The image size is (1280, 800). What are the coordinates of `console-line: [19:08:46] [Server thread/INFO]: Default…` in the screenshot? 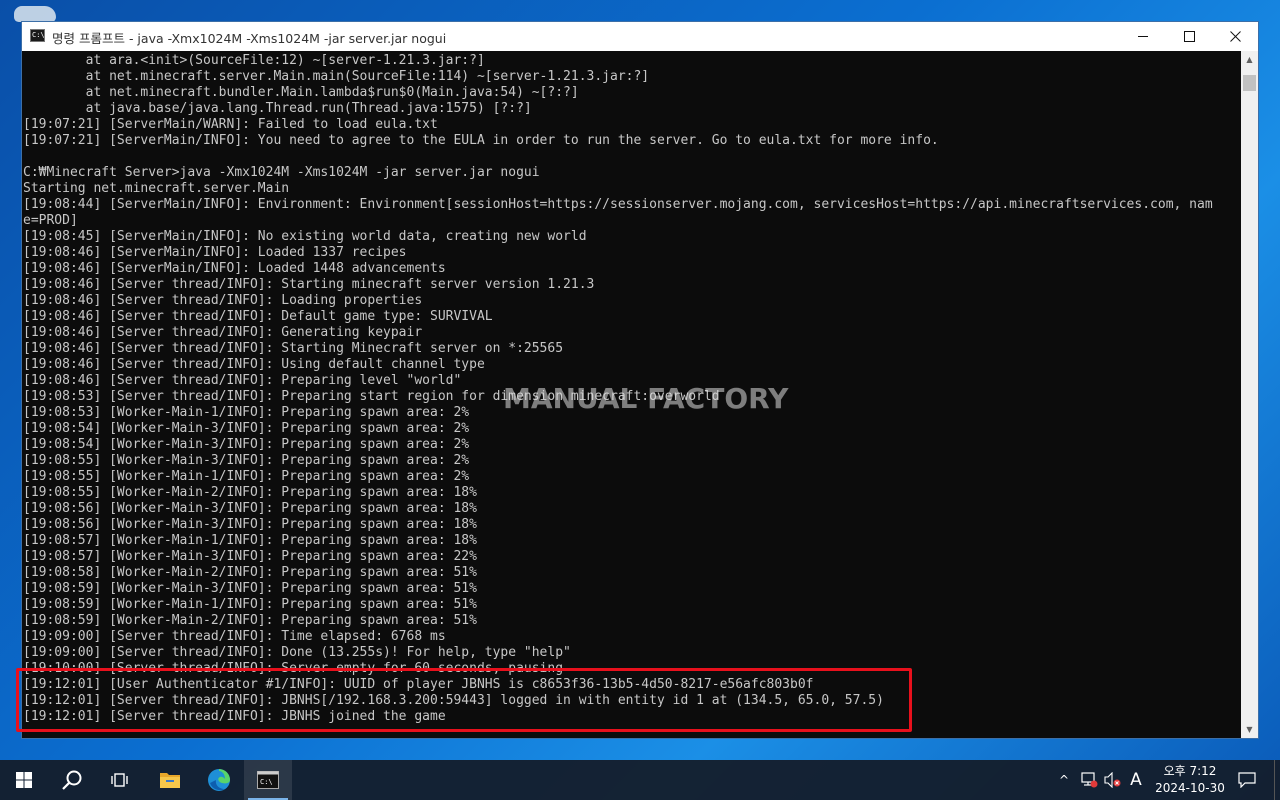 It's located at (258, 316).